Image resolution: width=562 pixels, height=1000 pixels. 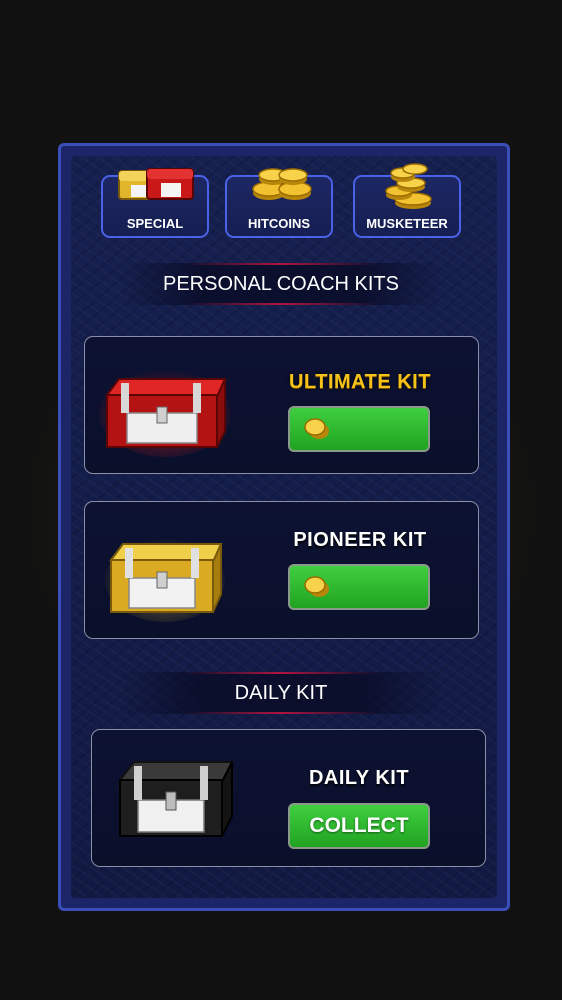 I want to click on red-chest-icon, so click(x=165, y=411).